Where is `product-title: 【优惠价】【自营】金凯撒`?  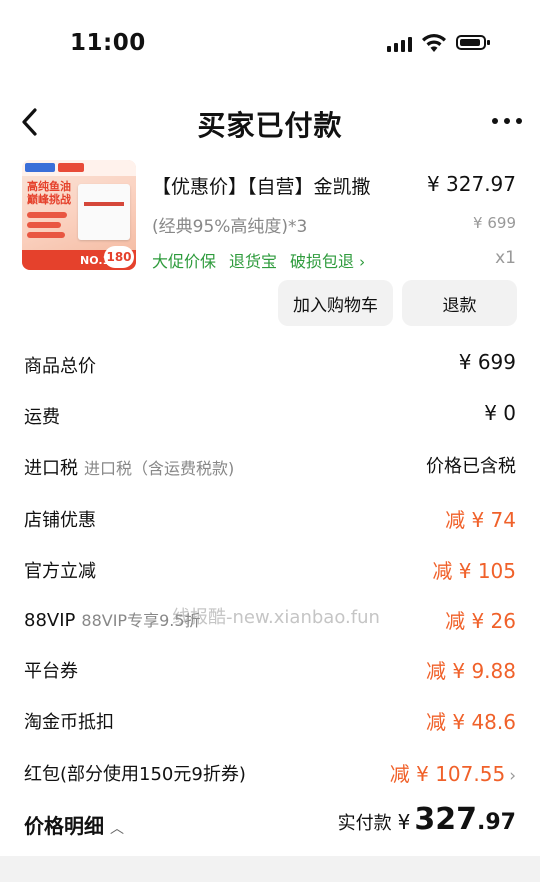 product-title: 【优惠价】【自营】金凯撒 is located at coordinates (261, 185).